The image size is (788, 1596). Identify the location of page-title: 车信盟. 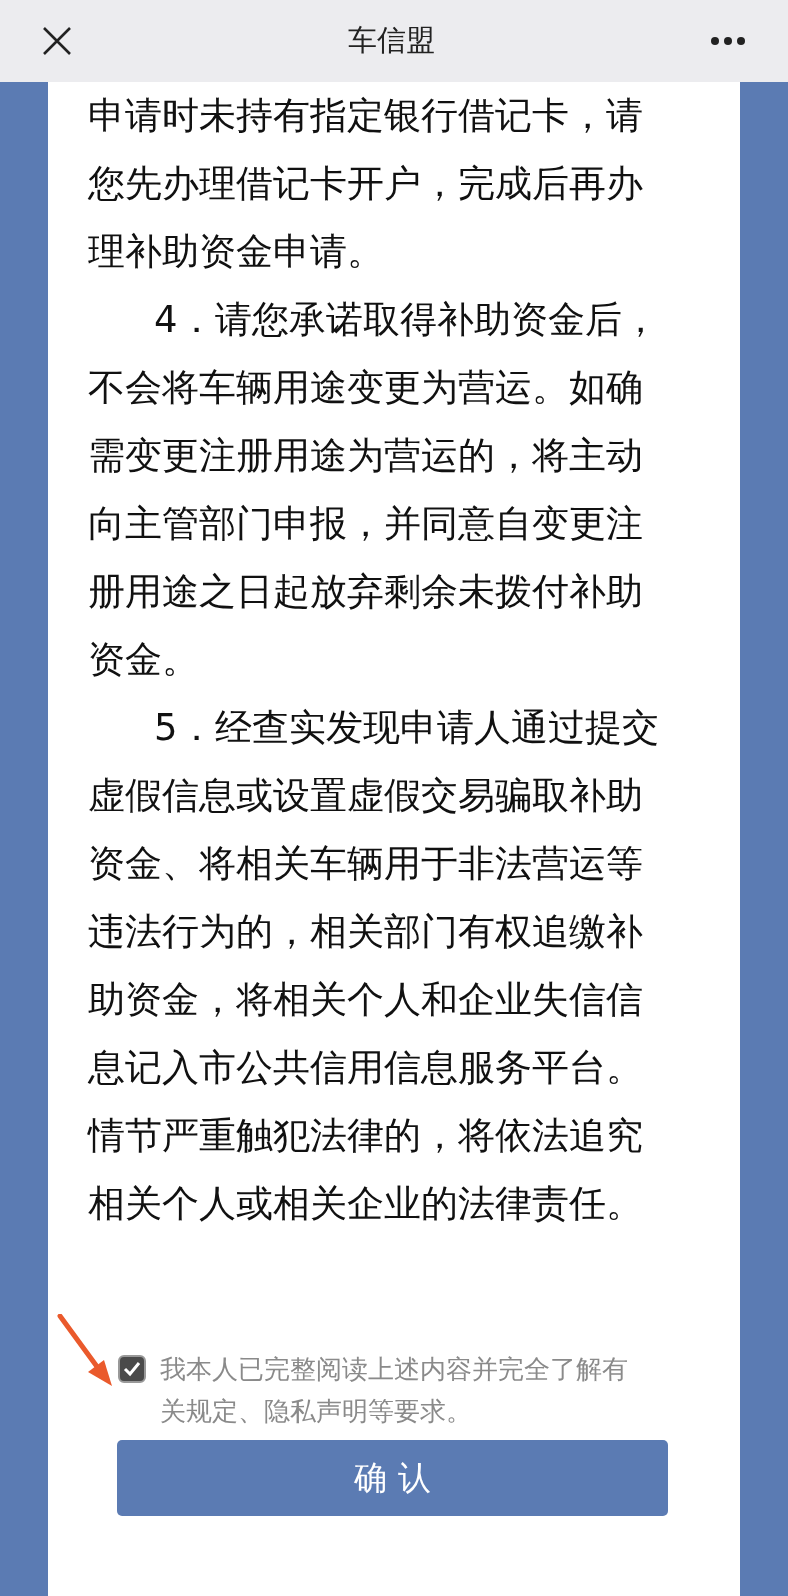
(391, 41).